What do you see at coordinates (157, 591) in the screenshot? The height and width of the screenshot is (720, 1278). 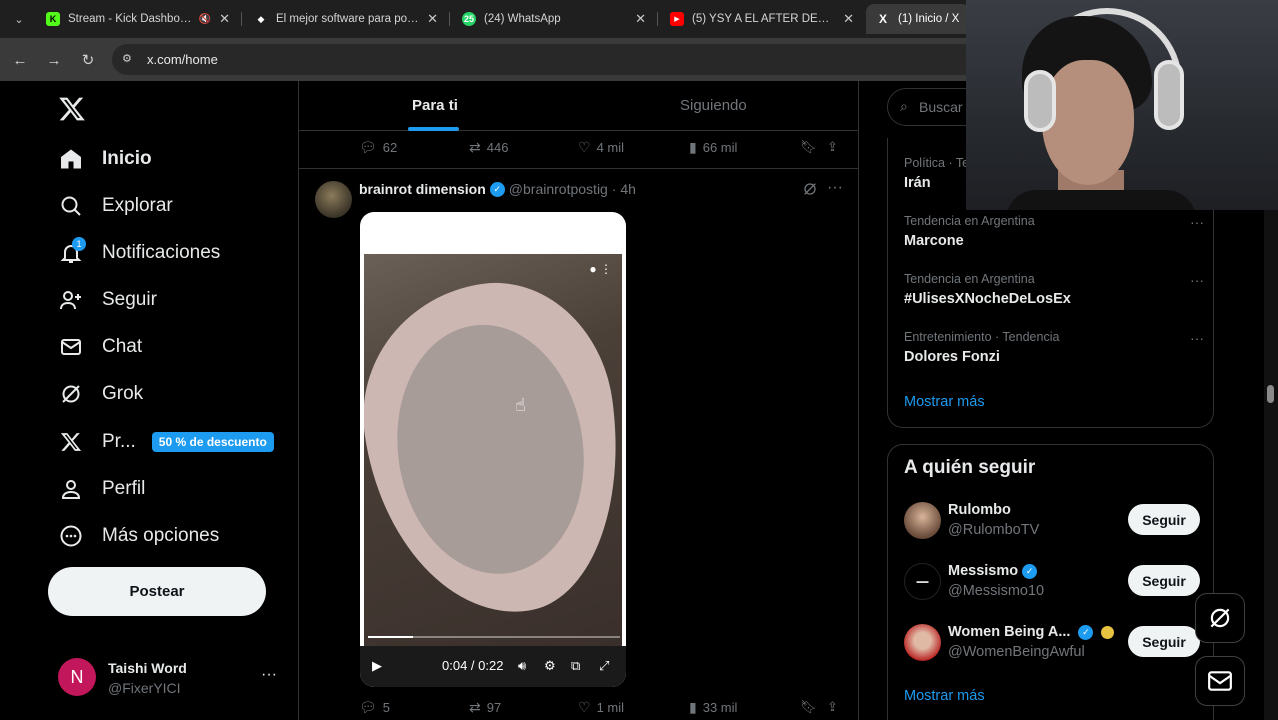 I see `post-button: Postear` at bounding box center [157, 591].